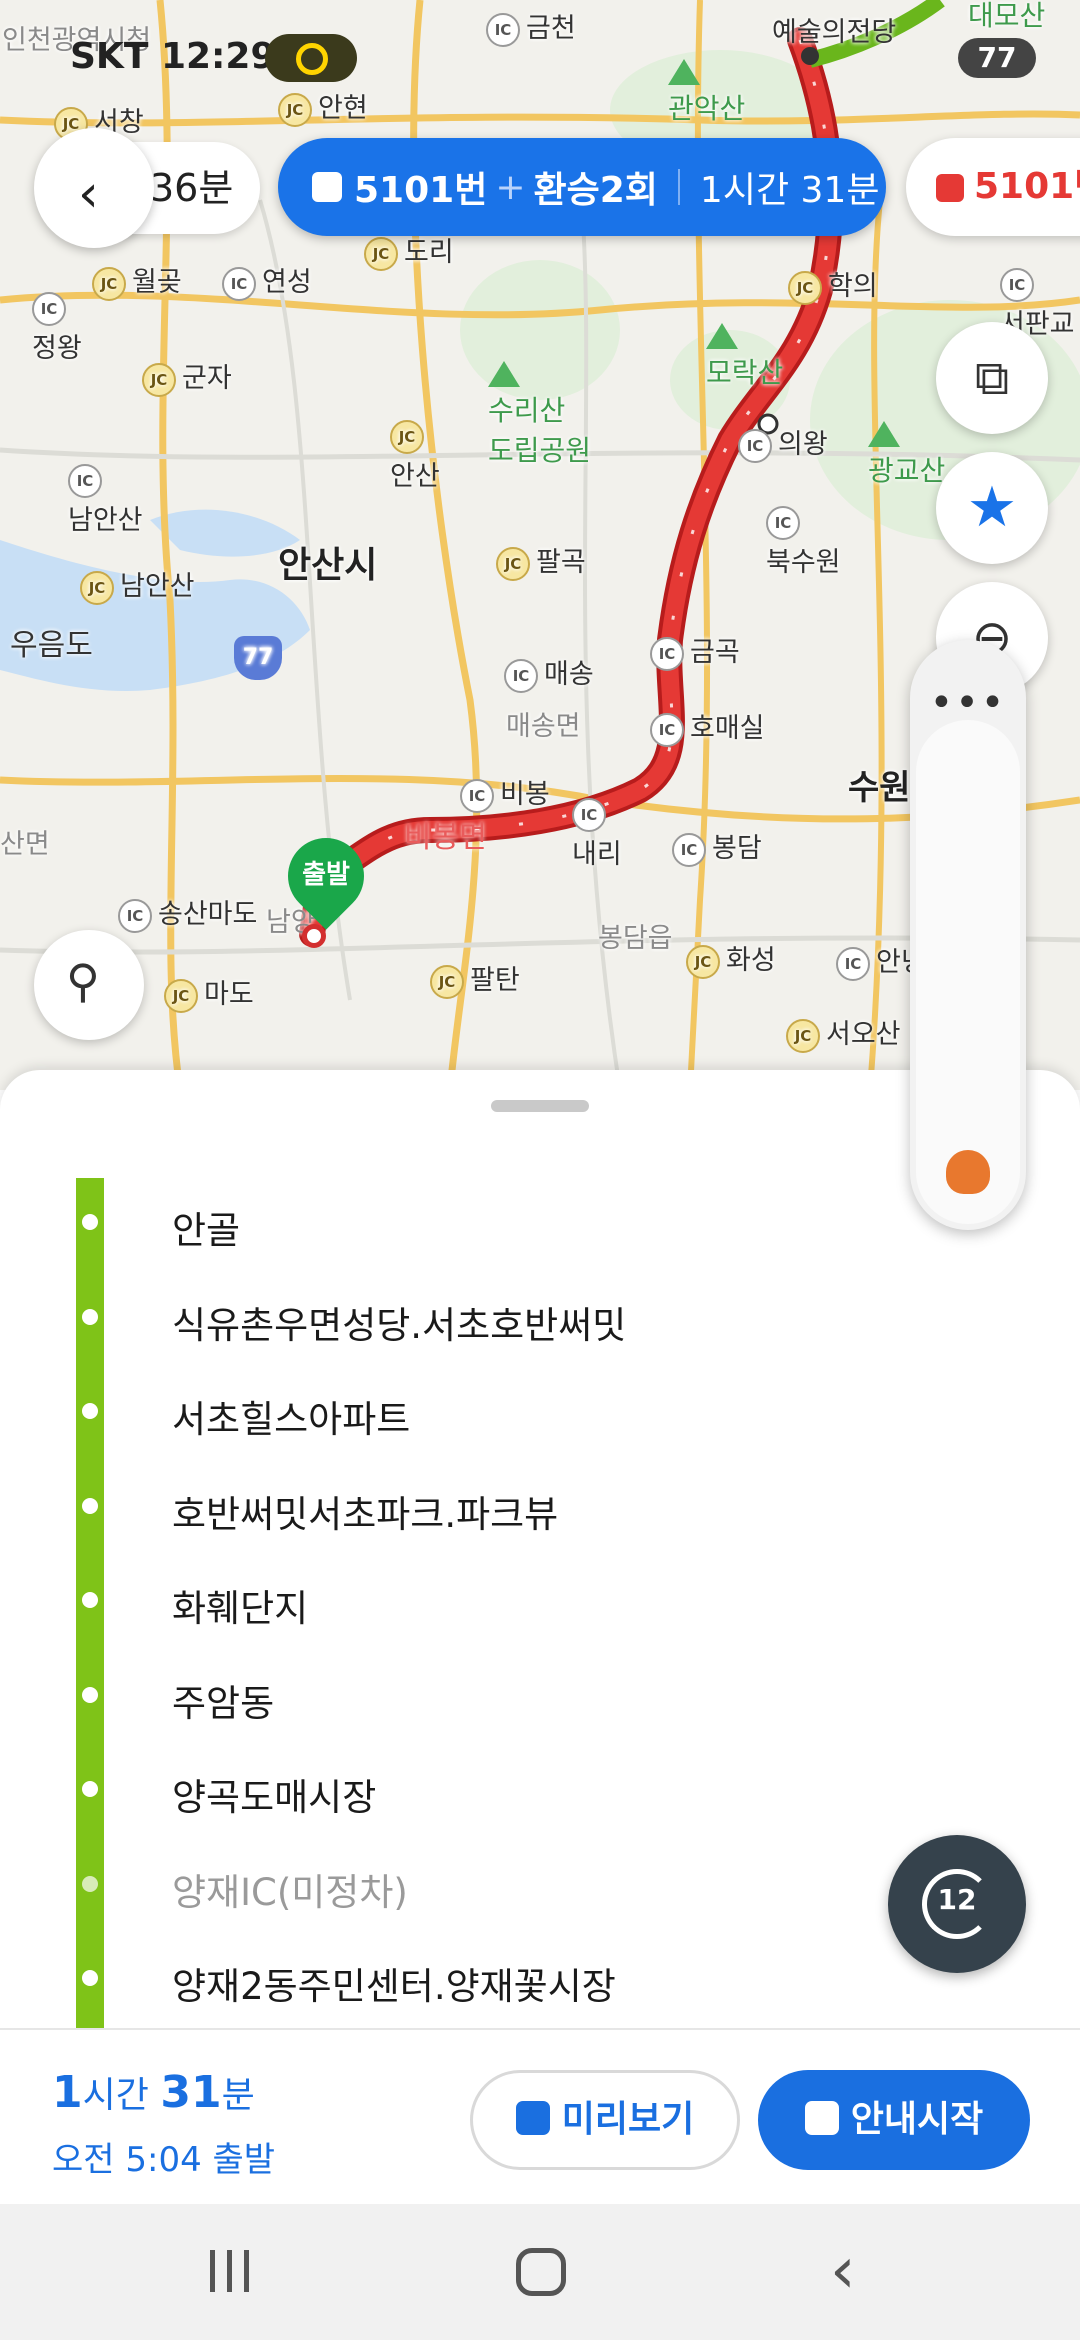 Image resolution: width=1080 pixels, height=2340 pixels. What do you see at coordinates (543, 726) in the screenshot?
I see `map-label: 매송면` at bounding box center [543, 726].